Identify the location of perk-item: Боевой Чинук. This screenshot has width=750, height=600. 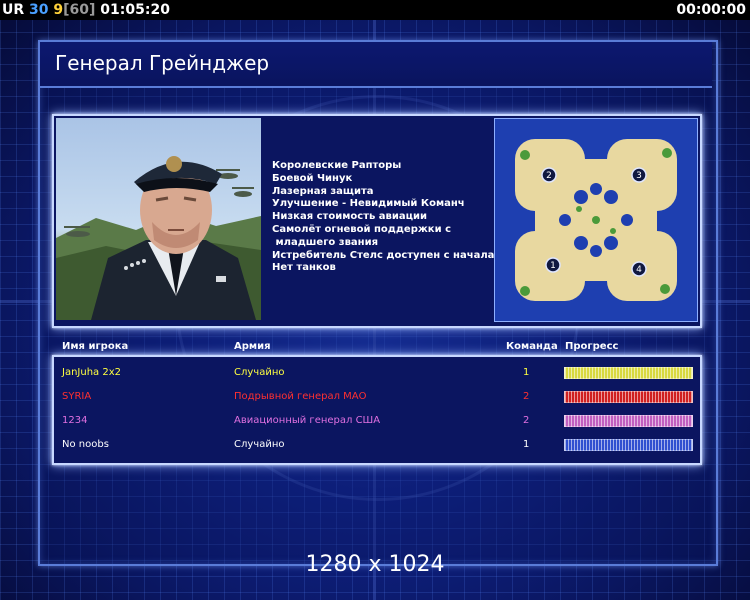
(312, 178).